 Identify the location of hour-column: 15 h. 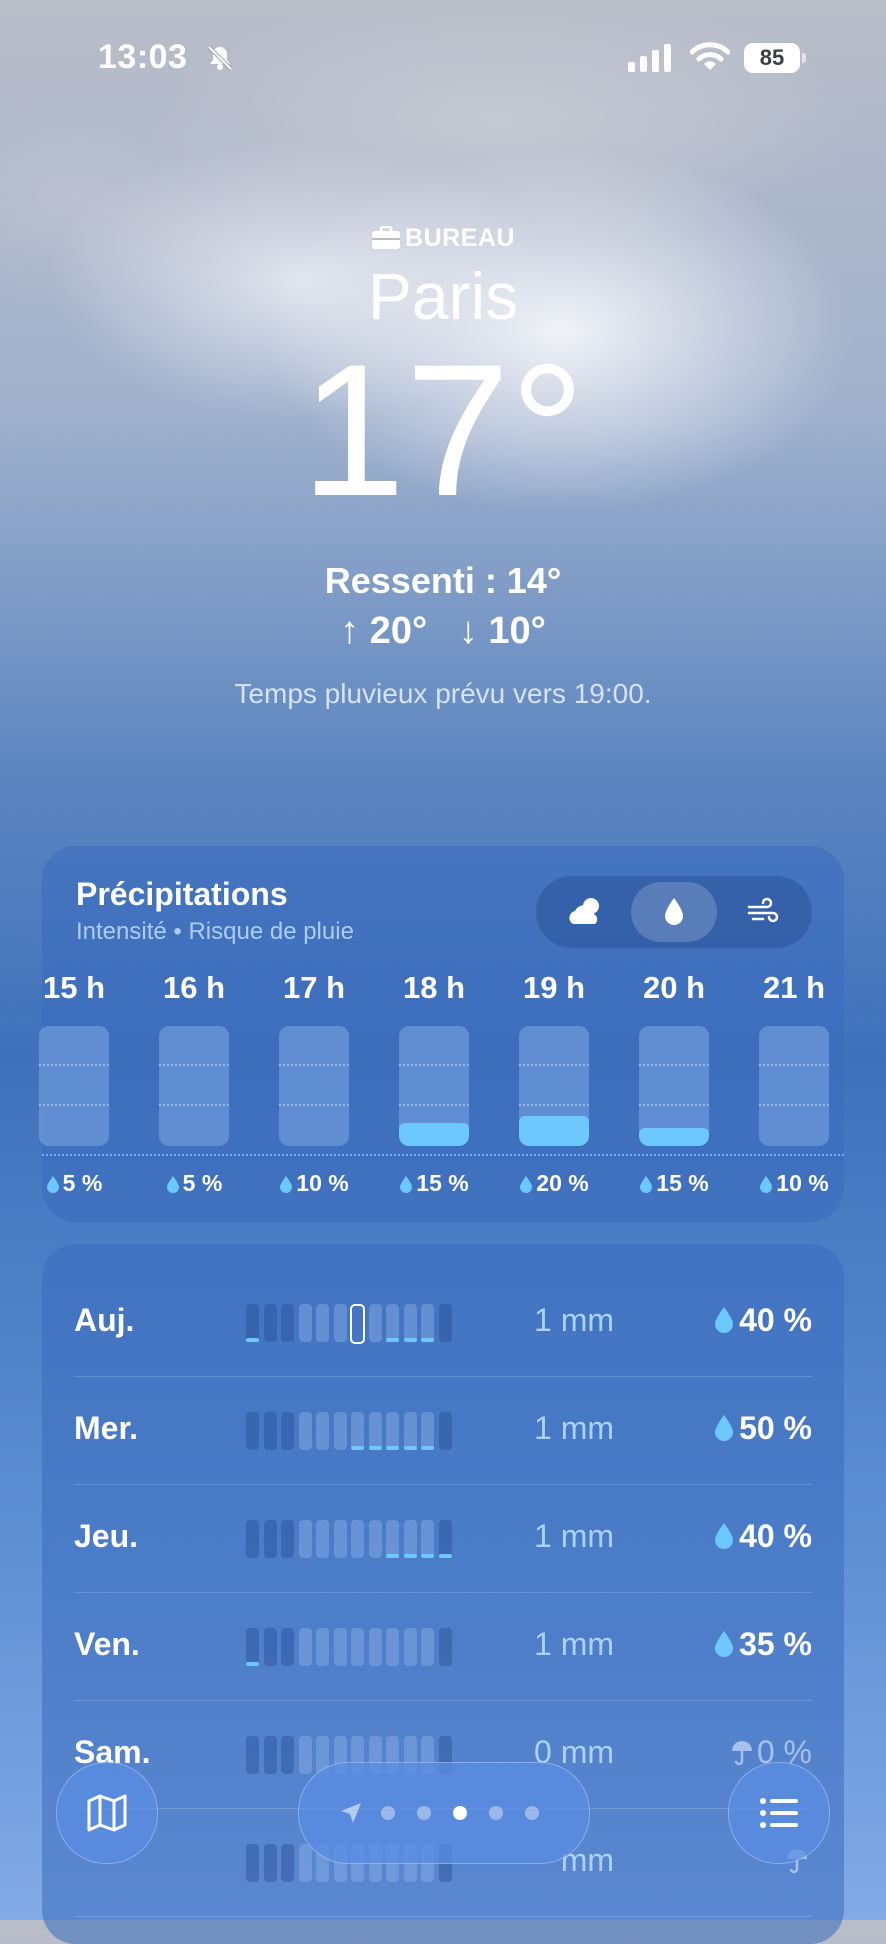
(74, 1058).